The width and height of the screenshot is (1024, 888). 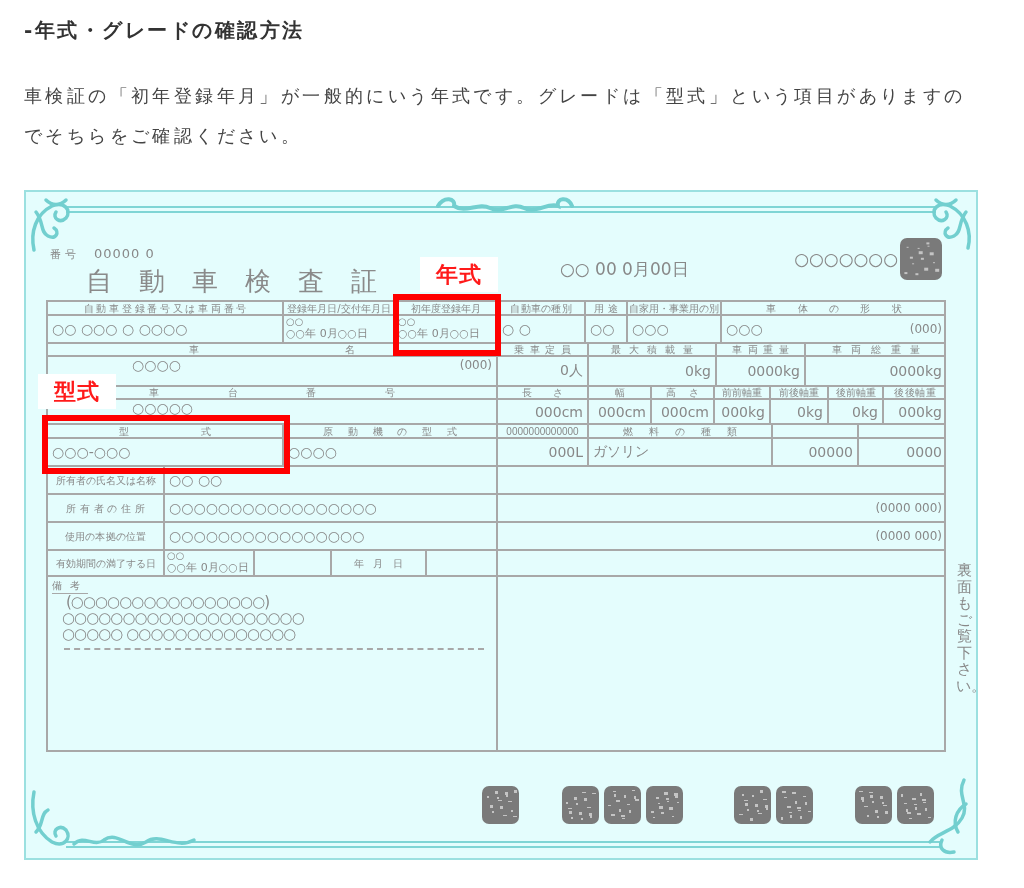 I want to click on field-label: 車台番号, so click(x=306, y=392).